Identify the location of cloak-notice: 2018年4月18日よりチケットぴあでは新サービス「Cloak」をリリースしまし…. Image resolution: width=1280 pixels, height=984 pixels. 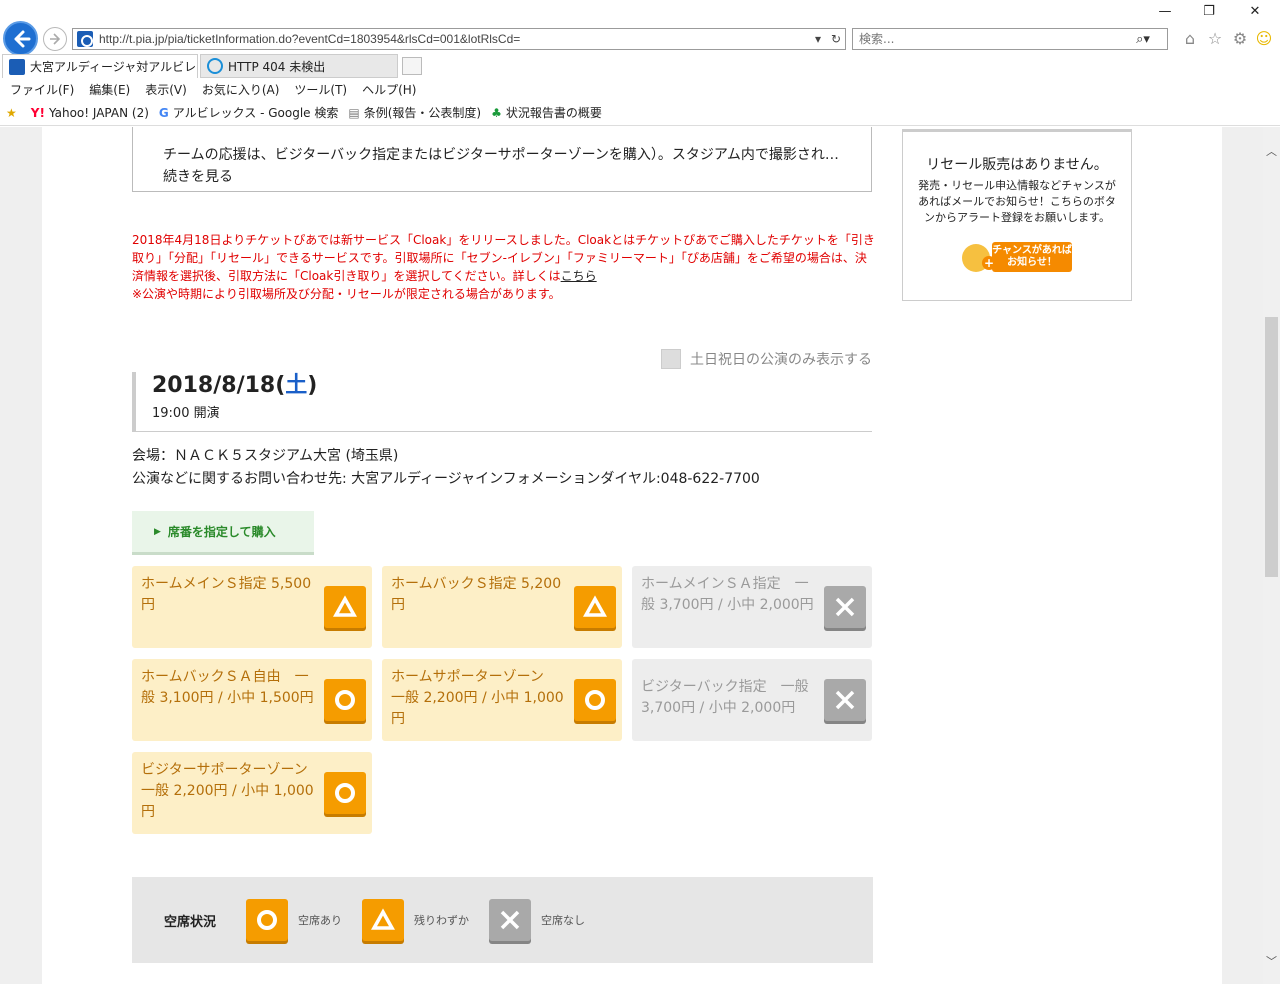
(504, 267).